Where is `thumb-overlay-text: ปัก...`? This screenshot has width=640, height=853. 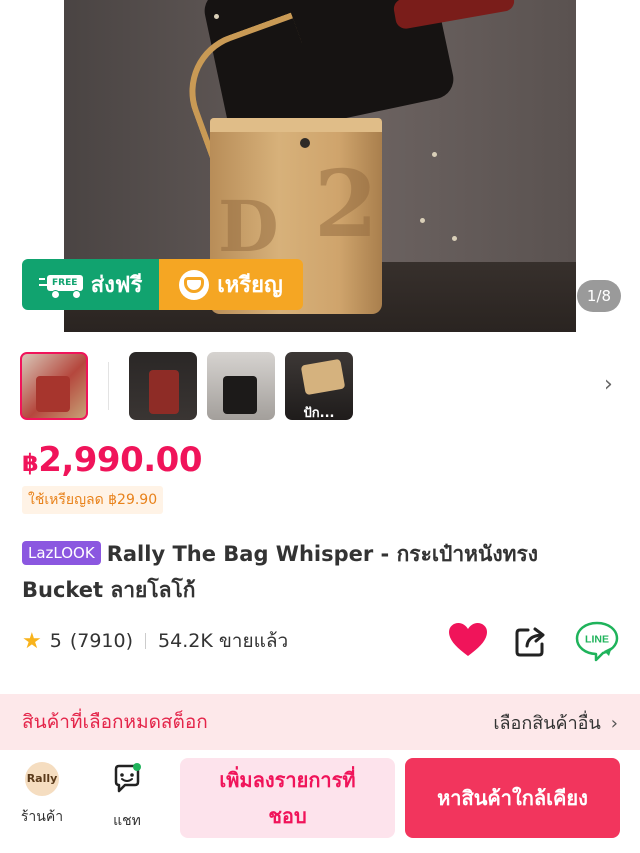
thumb-overlay-text: ปัก... is located at coordinates (319, 413).